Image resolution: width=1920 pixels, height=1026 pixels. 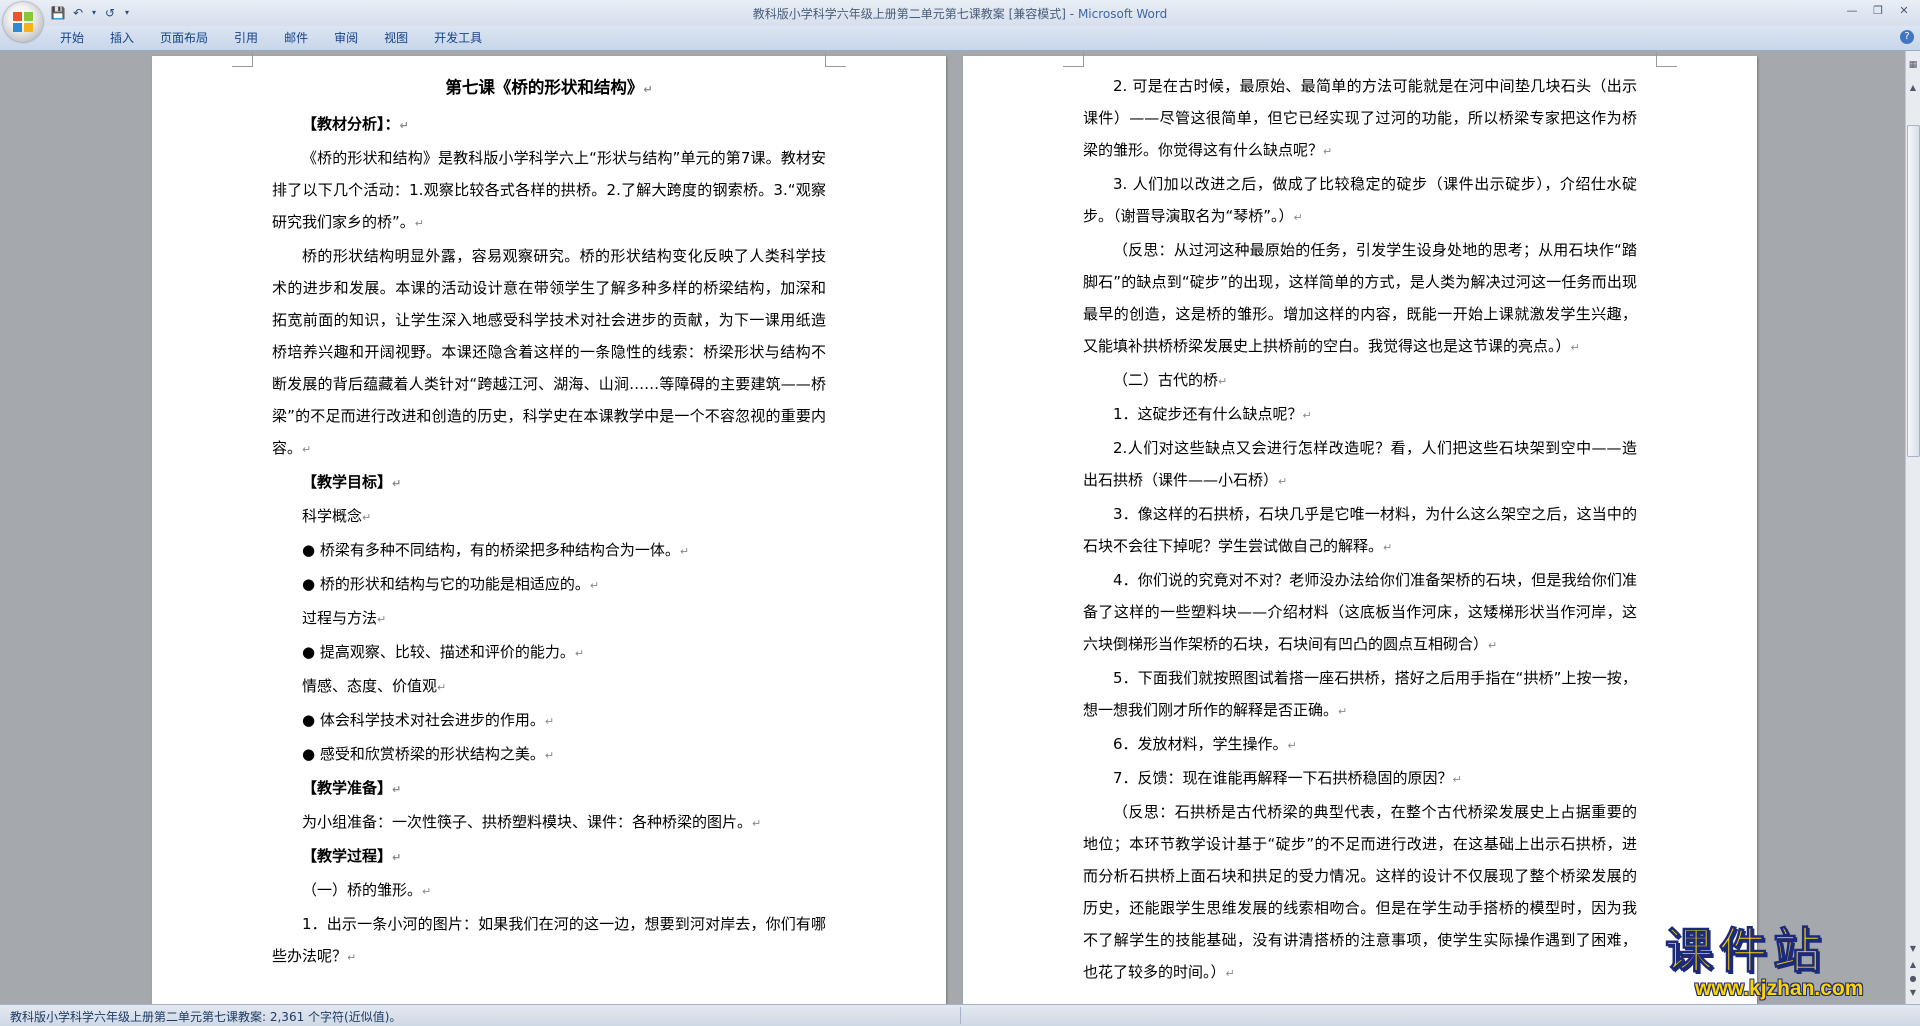 What do you see at coordinates (1912, 527) in the screenshot?
I see `vertical-scrollbar: ▦ ▲ ▼ ▲ ● ▼` at bounding box center [1912, 527].